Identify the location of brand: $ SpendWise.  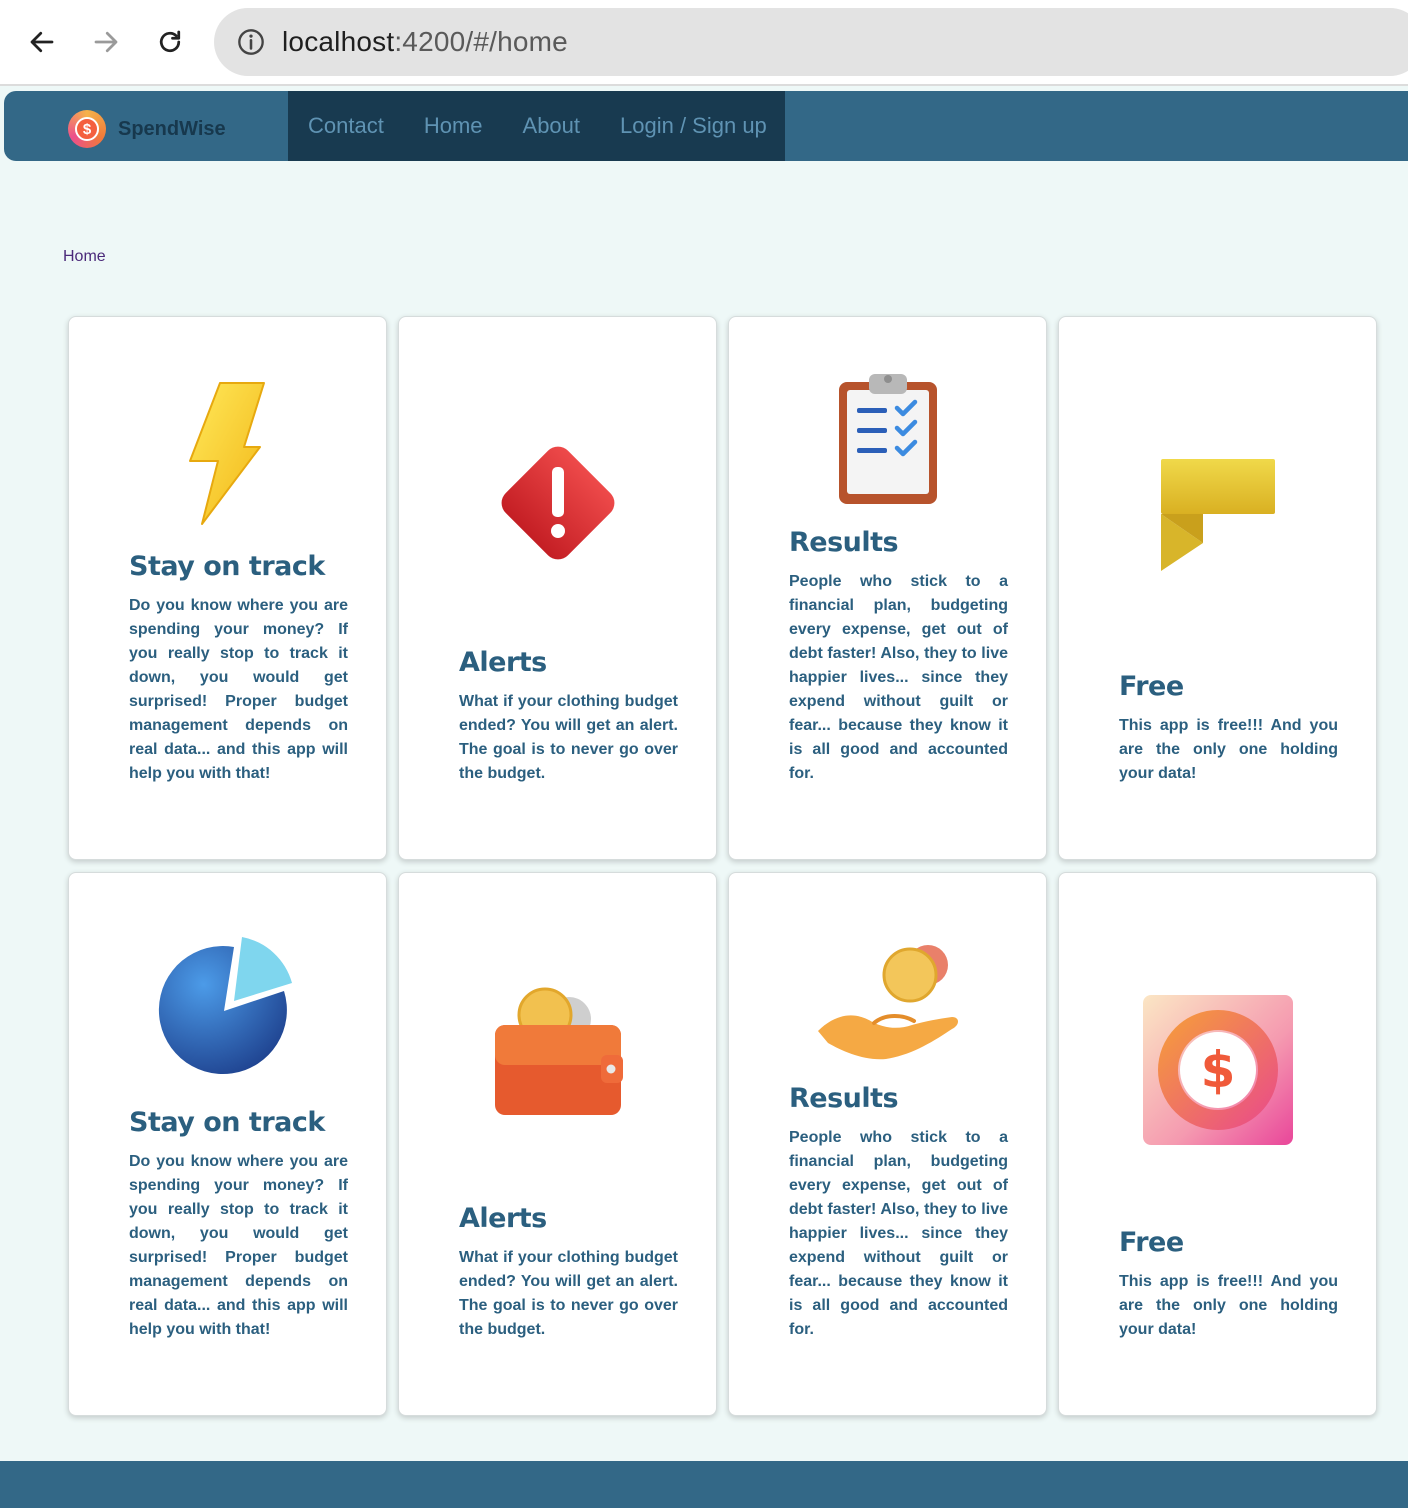
(147, 129).